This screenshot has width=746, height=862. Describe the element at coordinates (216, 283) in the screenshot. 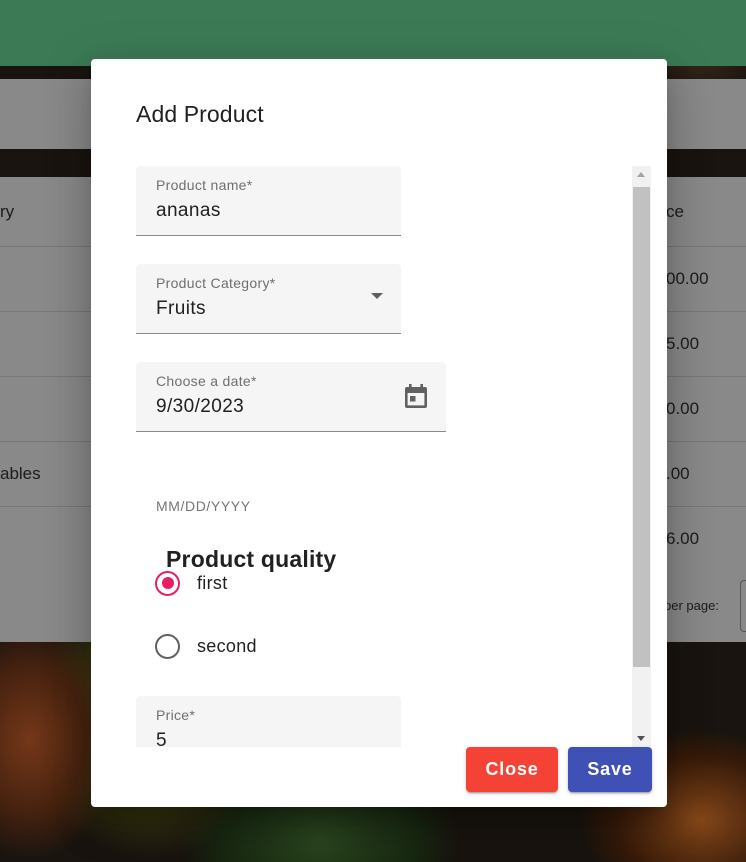

I see `product-category-label: Product Category*` at that location.